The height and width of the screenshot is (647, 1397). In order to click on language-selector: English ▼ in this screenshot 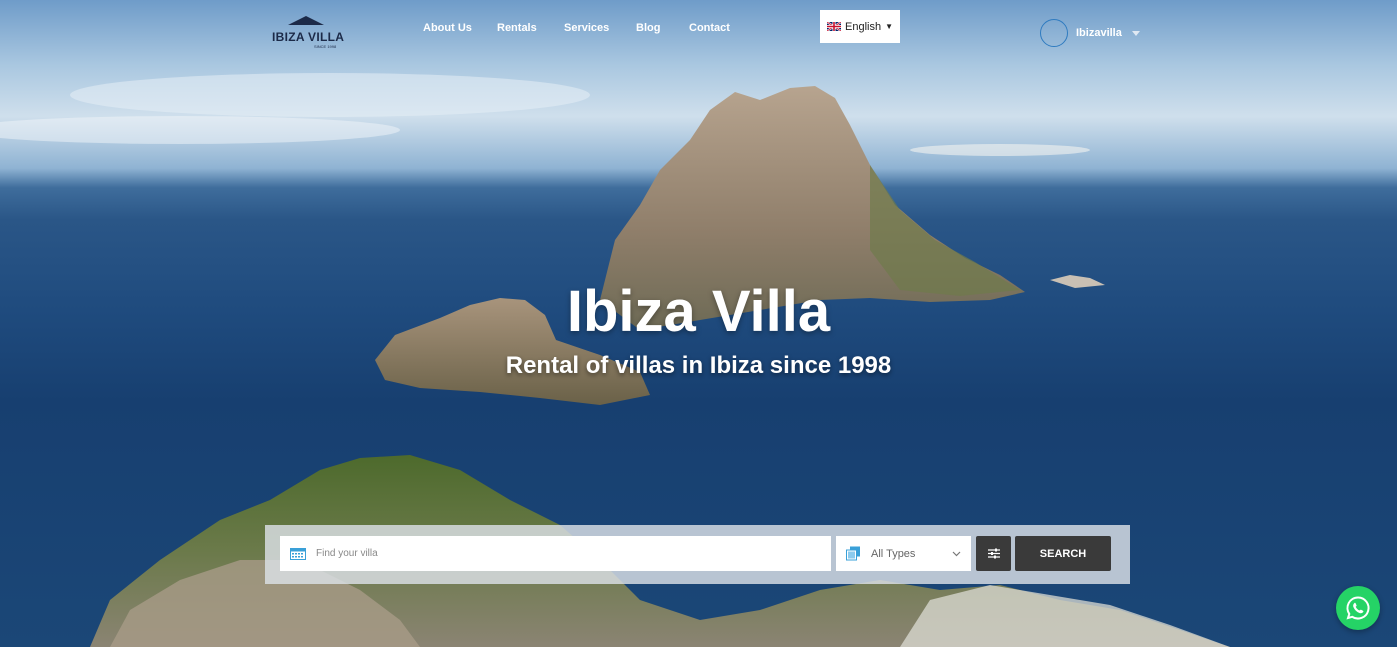, I will do `click(860, 26)`.